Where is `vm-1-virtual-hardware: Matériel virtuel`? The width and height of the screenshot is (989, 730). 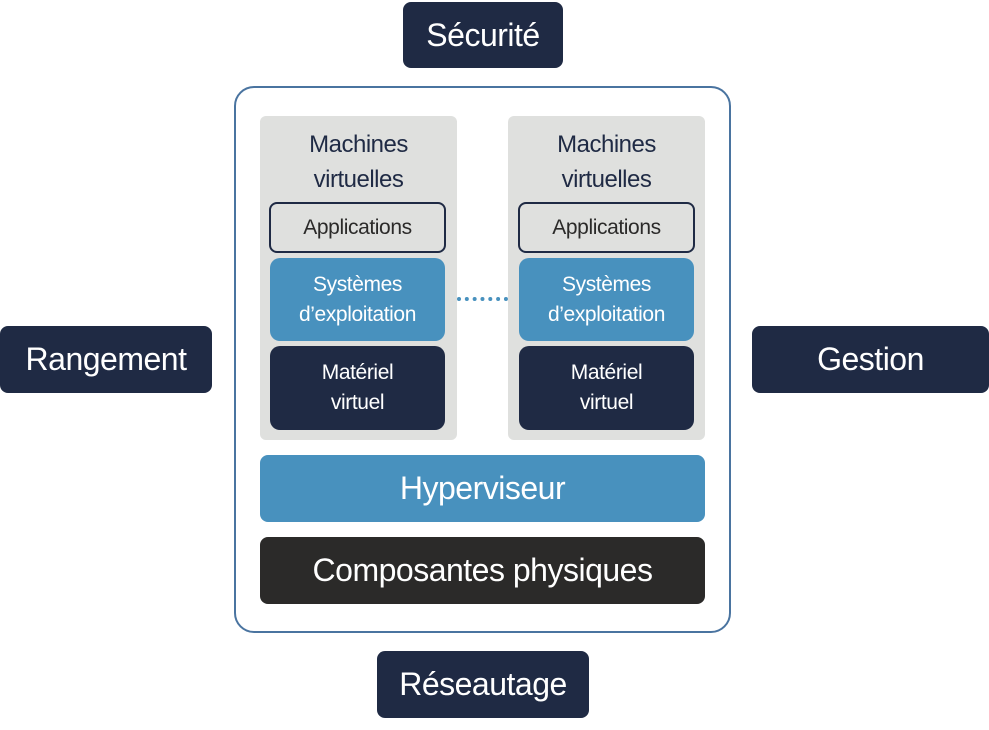 vm-1-virtual-hardware: Matériel virtuel is located at coordinates (357, 388).